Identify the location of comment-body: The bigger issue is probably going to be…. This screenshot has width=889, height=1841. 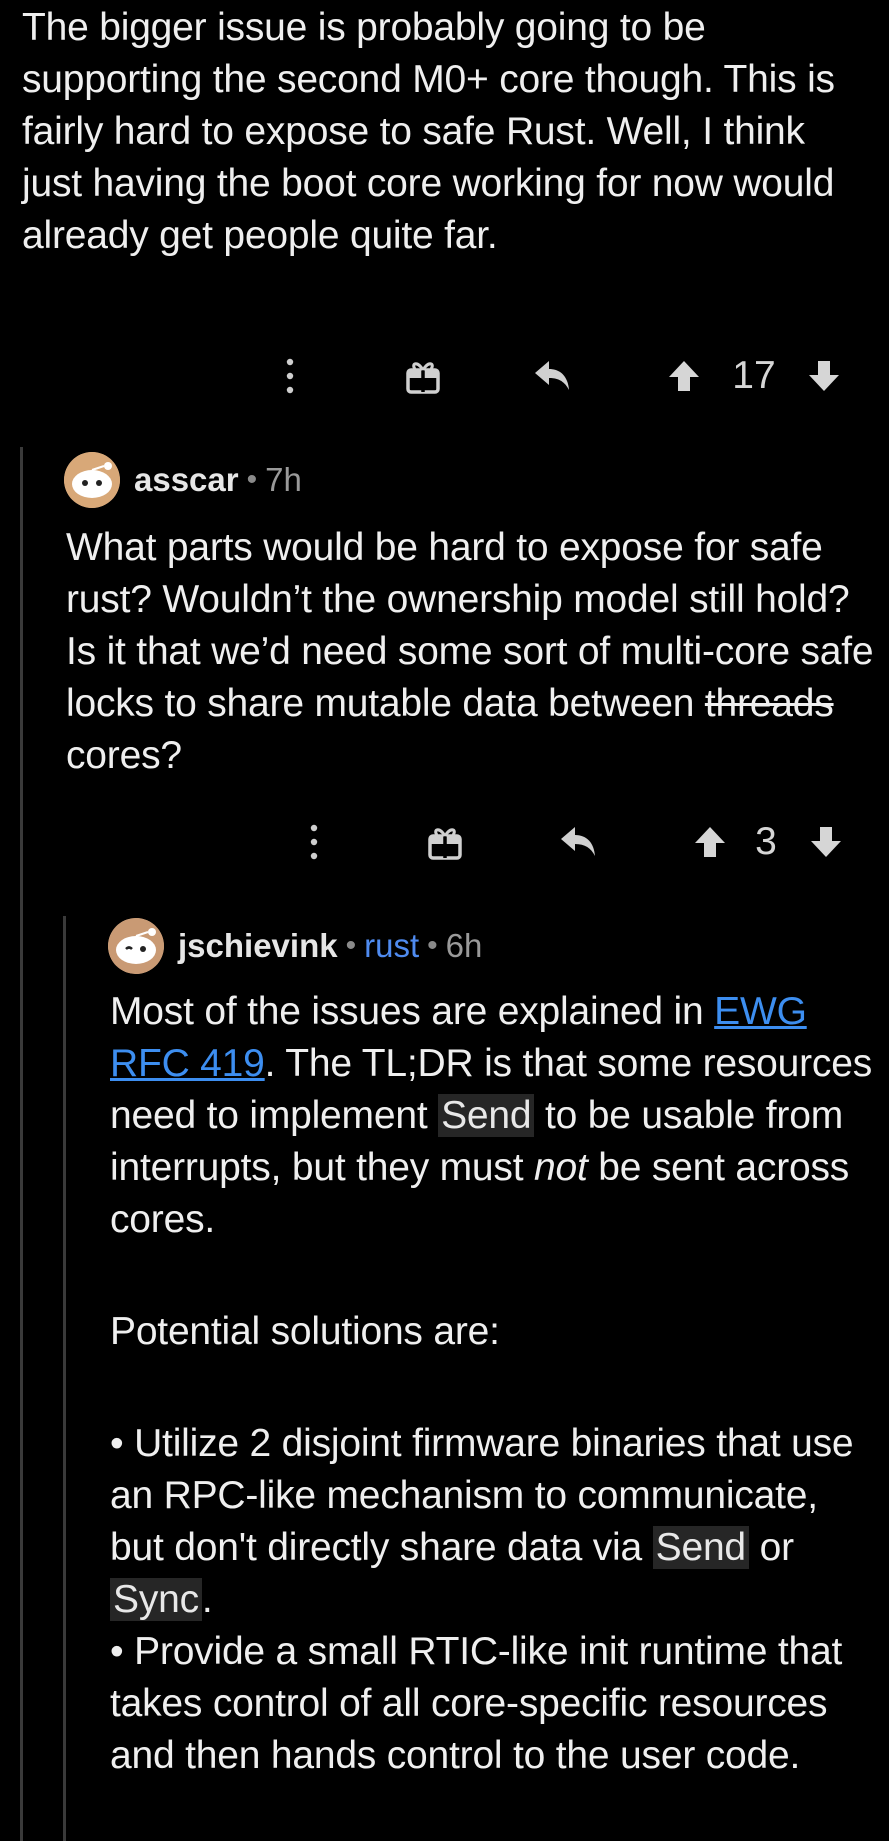
(428, 131).